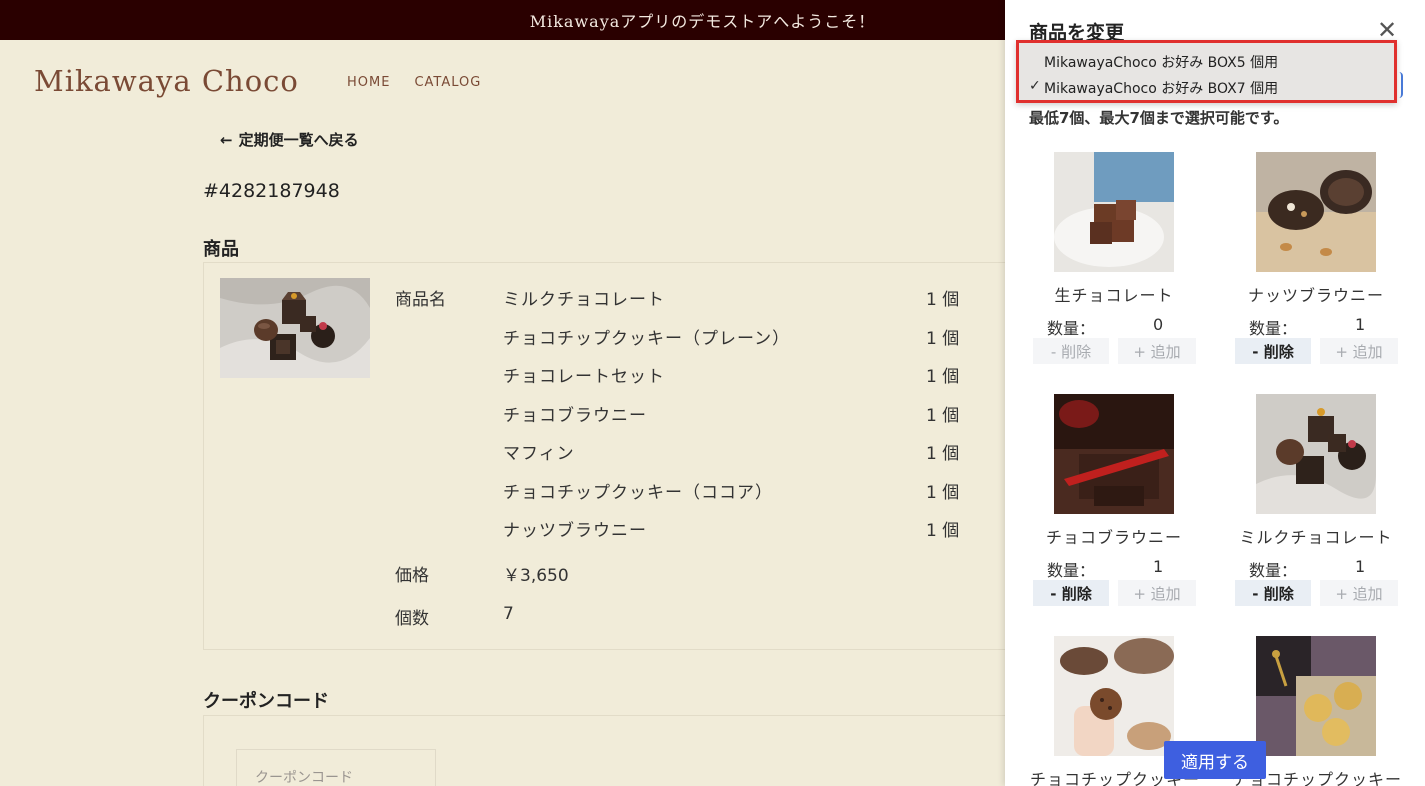 The height and width of the screenshot is (786, 1425). I want to click on list-item-name: チョコブラウニー, so click(575, 416).